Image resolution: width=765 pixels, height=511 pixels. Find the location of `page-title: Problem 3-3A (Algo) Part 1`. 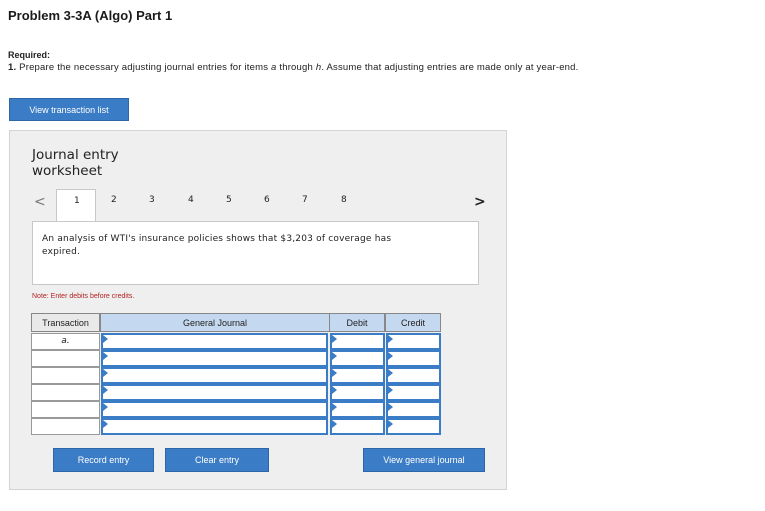

page-title: Problem 3-3A (Algo) Part 1 is located at coordinates (90, 15).